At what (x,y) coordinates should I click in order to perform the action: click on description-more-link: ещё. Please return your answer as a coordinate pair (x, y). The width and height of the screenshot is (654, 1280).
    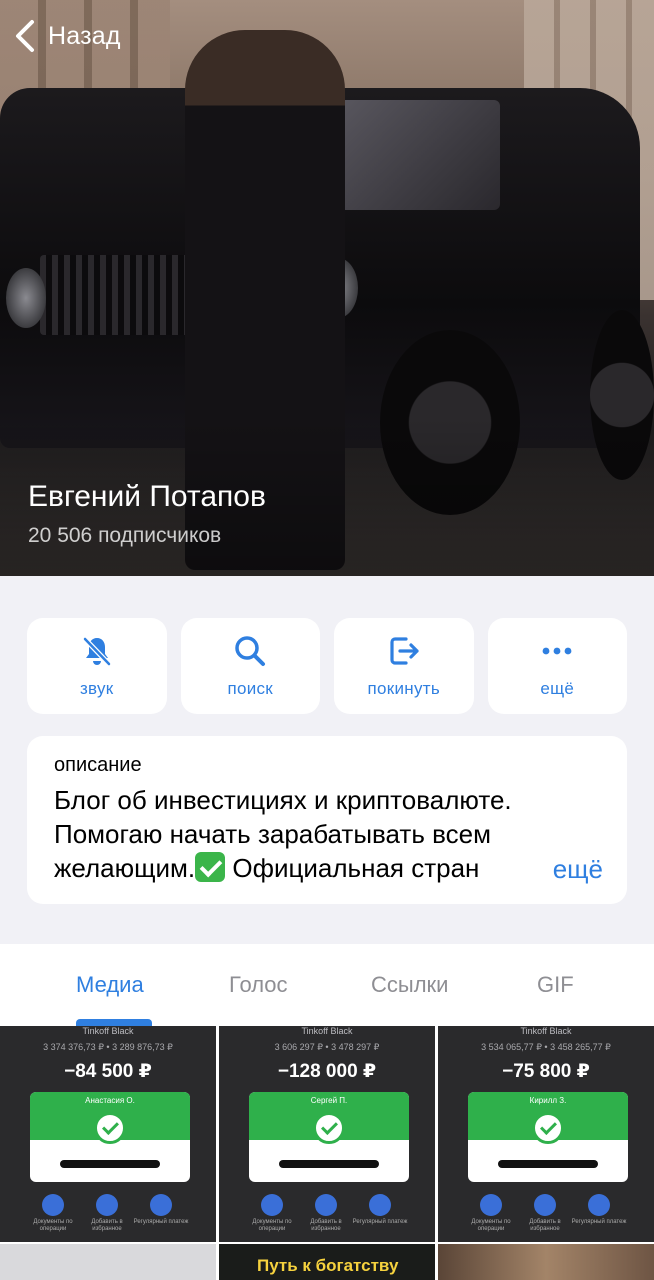
    Looking at the image, I should click on (557, 869).